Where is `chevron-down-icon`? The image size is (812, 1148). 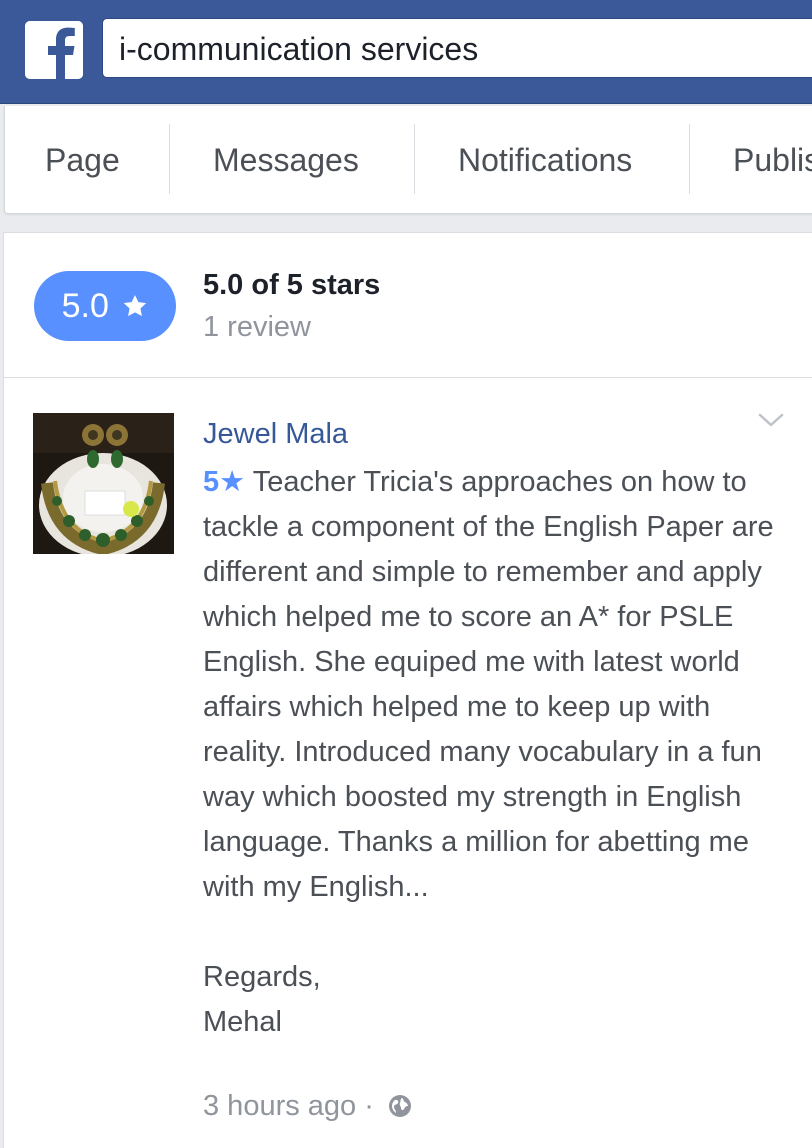
chevron-down-icon is located at coordinates (771, 420).